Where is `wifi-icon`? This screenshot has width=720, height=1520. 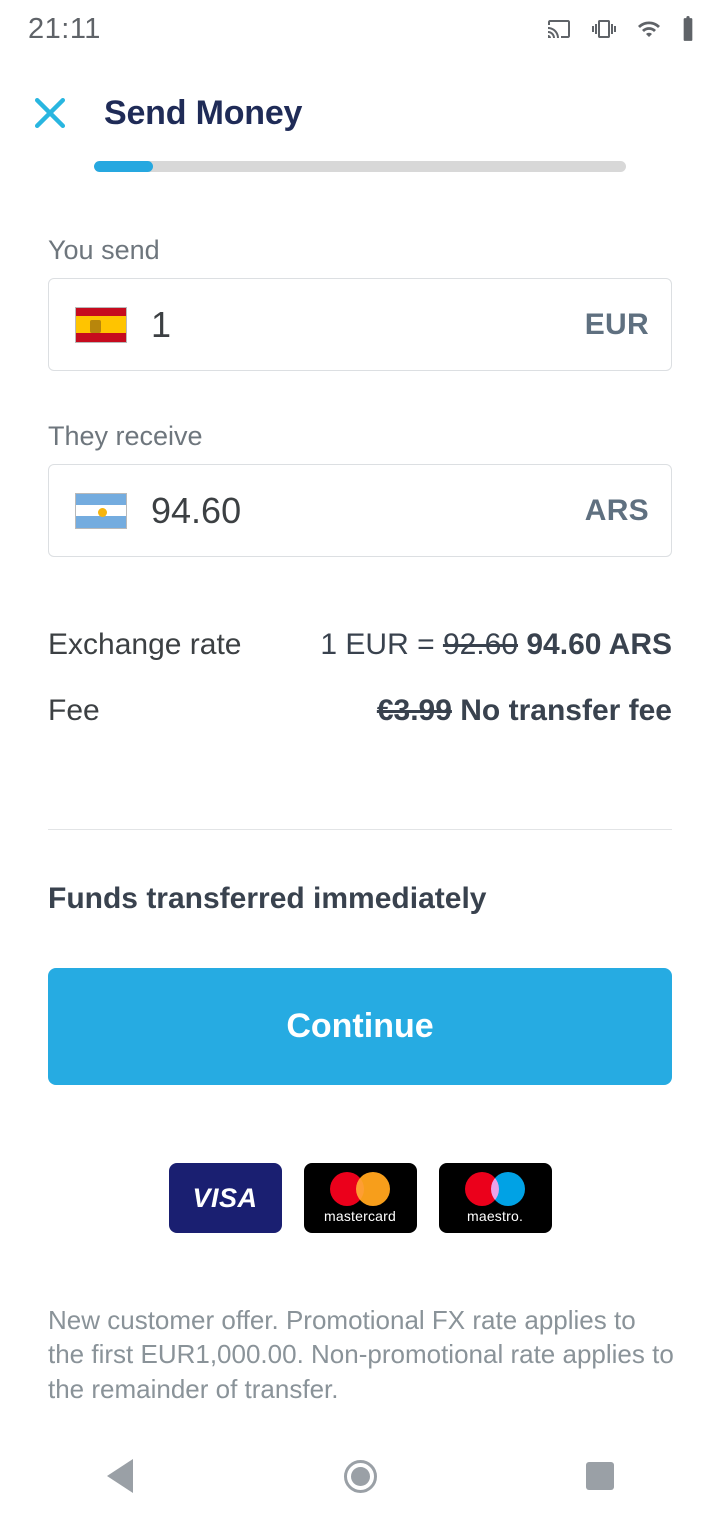
wifi-icon is located at coordinates (649, 29).